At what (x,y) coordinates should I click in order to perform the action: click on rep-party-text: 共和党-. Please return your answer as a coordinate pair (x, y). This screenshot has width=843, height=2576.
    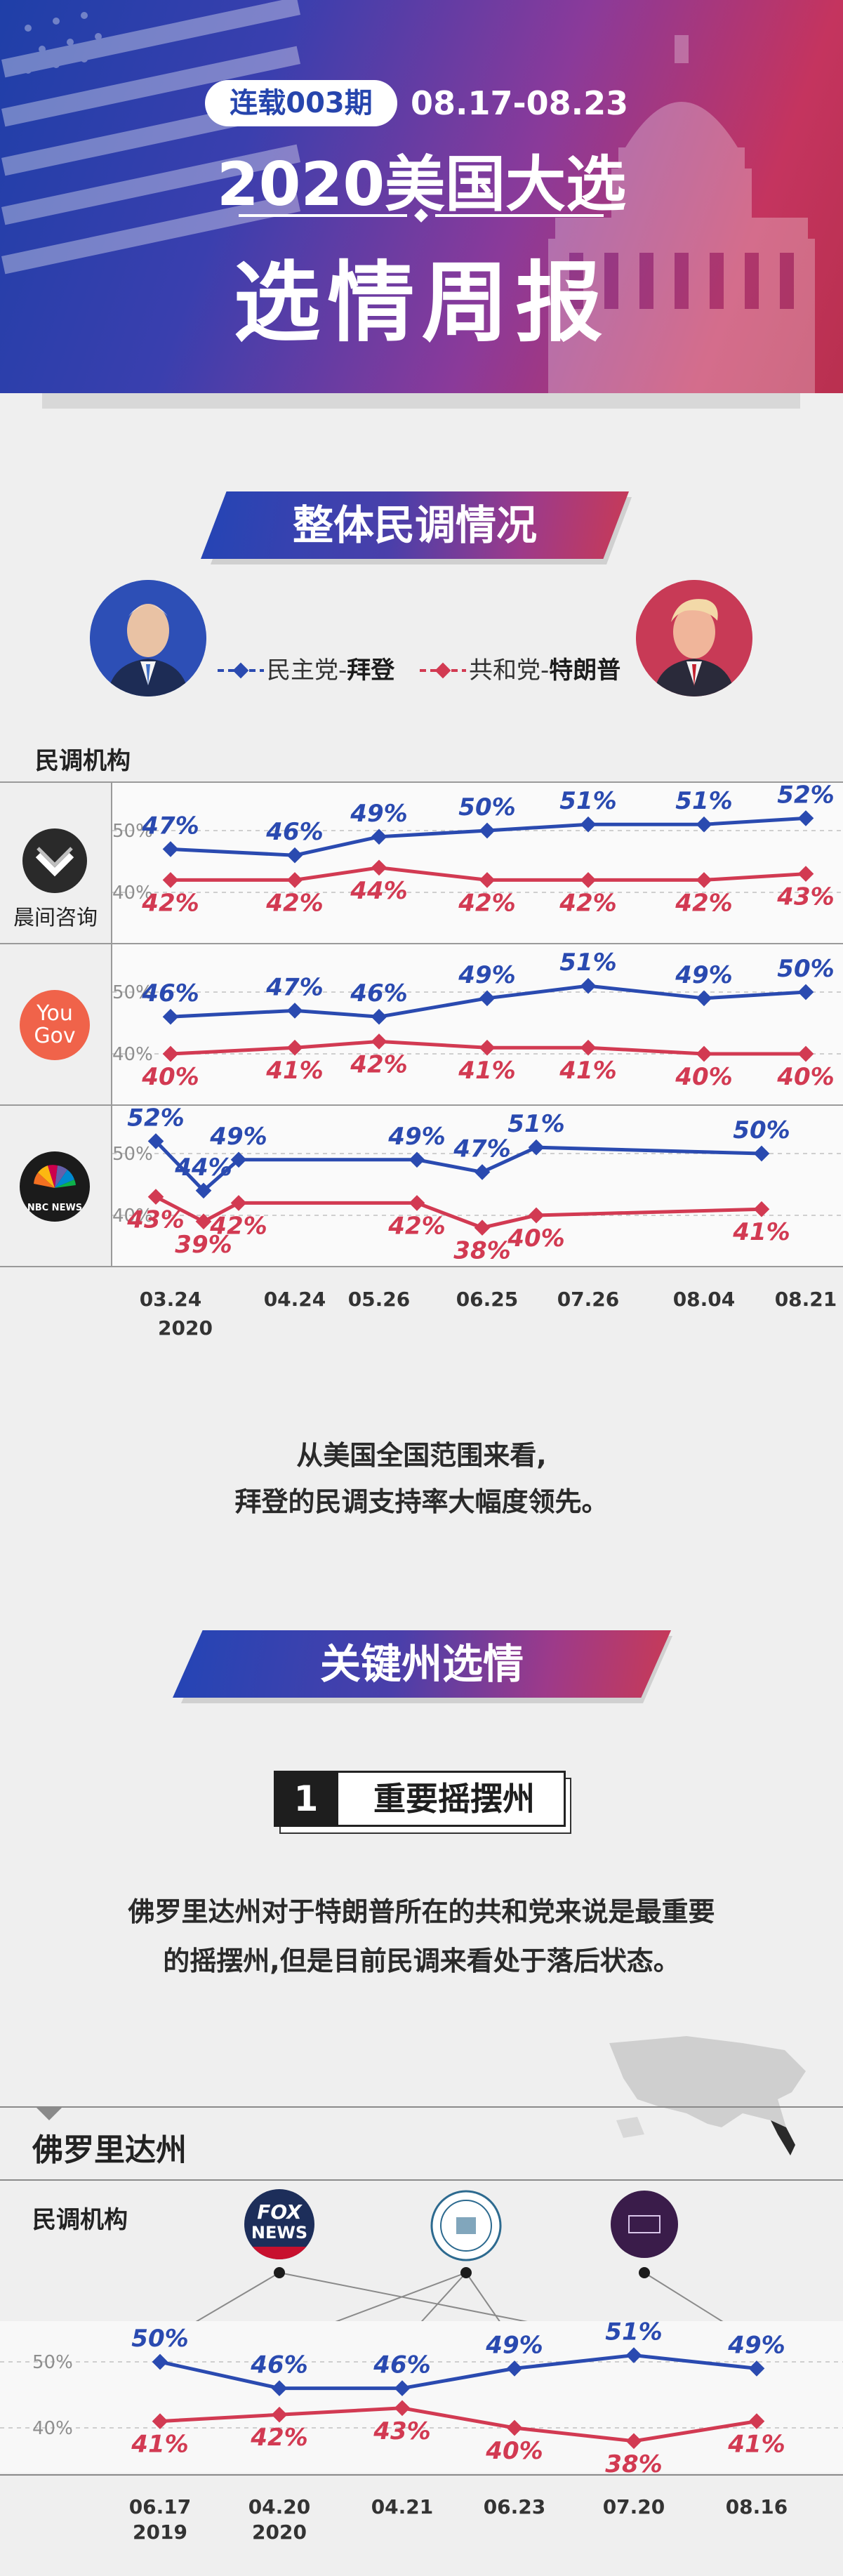
    Looking at the image, I should click on (509, 670).